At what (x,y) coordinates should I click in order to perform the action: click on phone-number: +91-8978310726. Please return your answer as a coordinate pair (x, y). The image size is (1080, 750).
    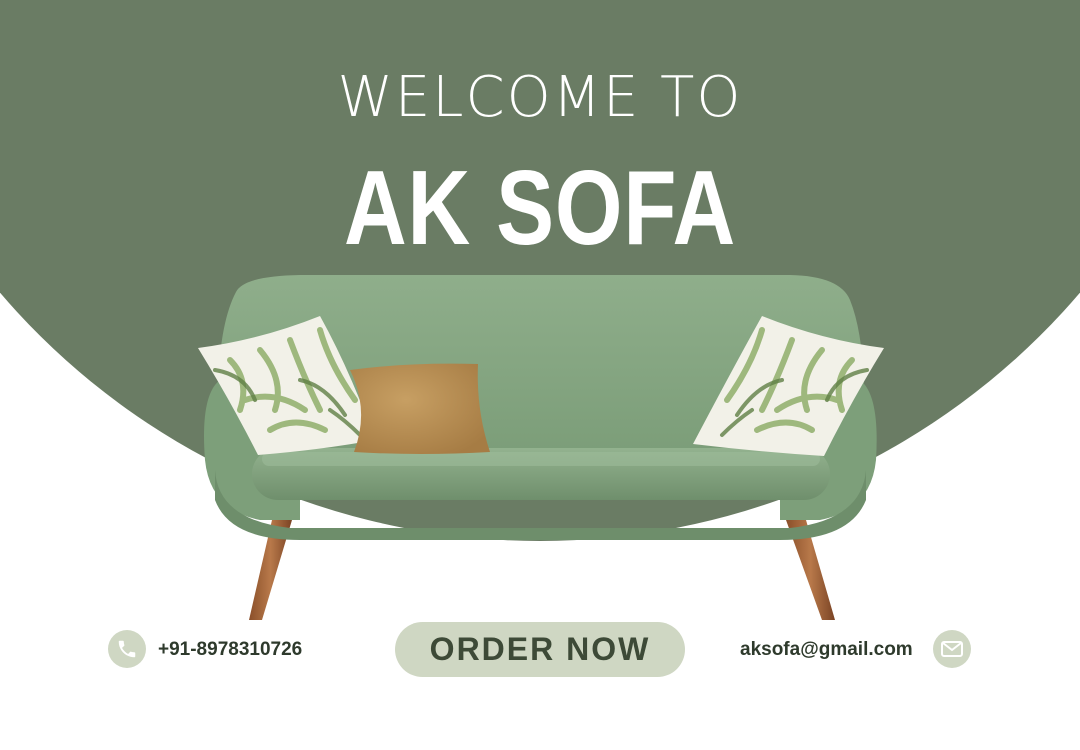
    Looking at the image, I should click on (230, 650).